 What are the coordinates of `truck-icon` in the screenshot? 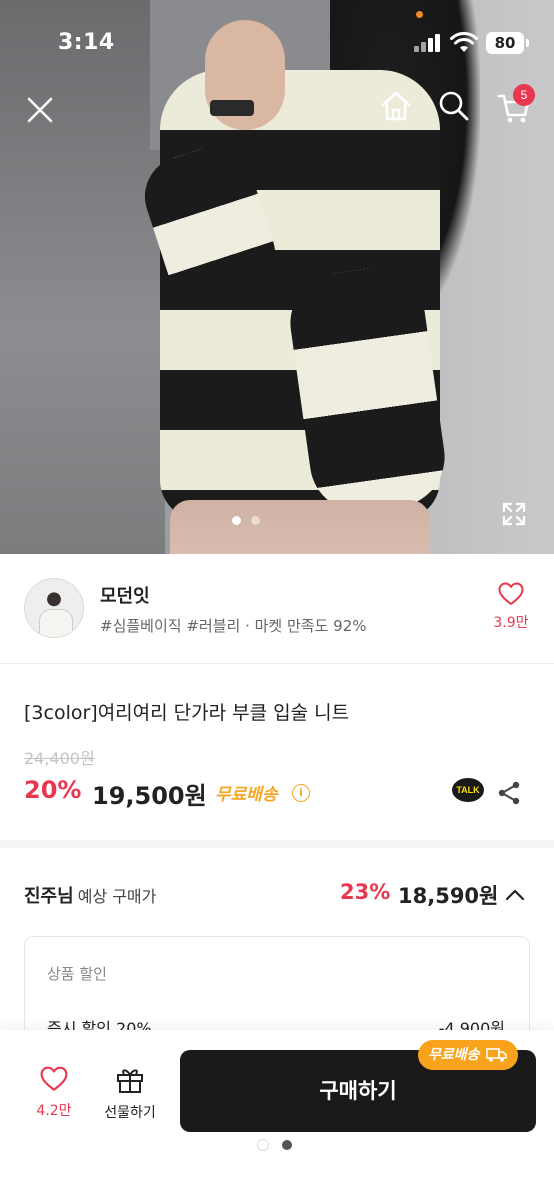 It's located at (496, 1055).